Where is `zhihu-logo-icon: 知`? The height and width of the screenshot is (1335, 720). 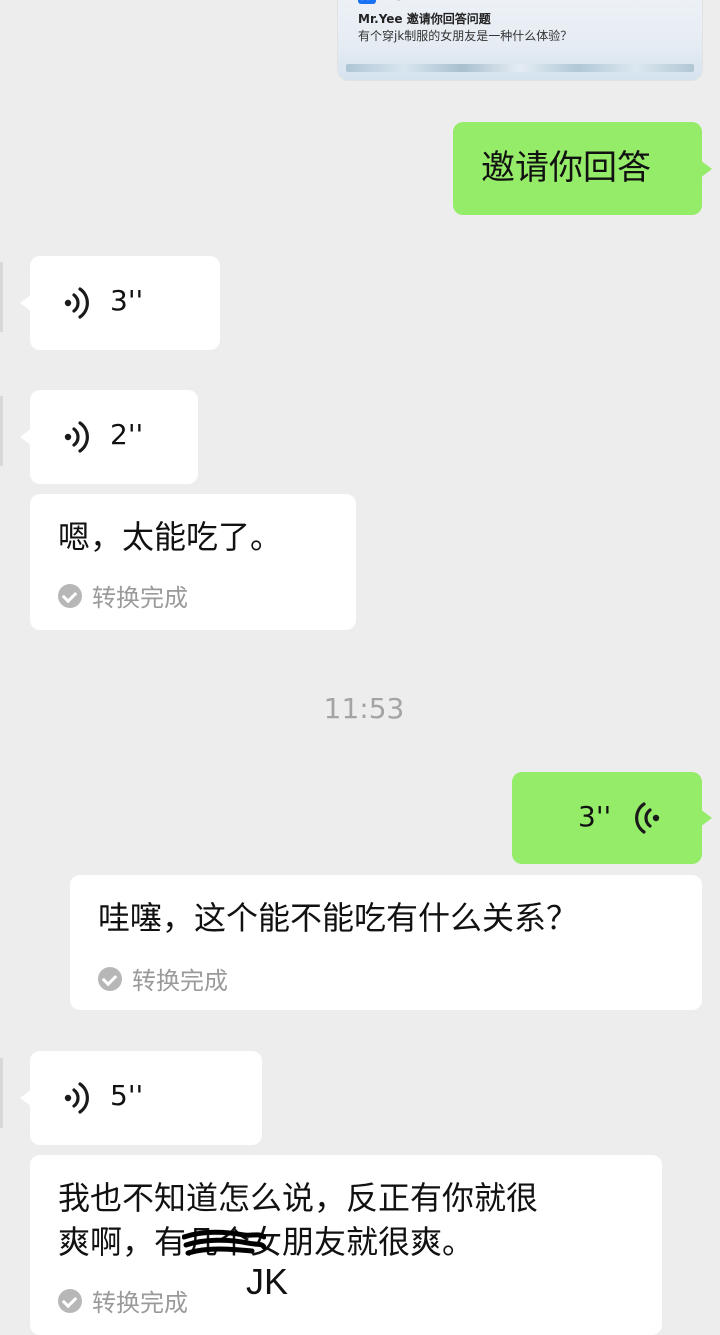
zhihu-logo-icon: 知 is located at coordinates (367, 2).